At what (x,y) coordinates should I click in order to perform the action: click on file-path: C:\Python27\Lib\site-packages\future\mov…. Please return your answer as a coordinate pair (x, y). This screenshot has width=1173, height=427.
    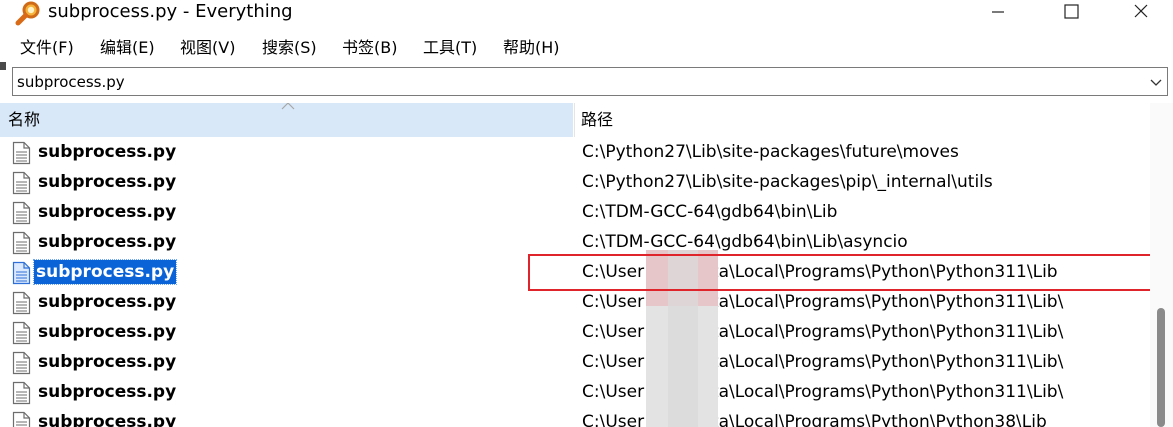
    Looking at the image, I should click on (770, 152).